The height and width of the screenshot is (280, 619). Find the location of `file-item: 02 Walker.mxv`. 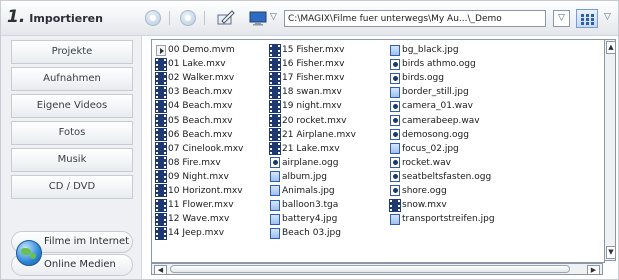

file-item: 02 Walker.mxv is located at coordinates (199, 78).